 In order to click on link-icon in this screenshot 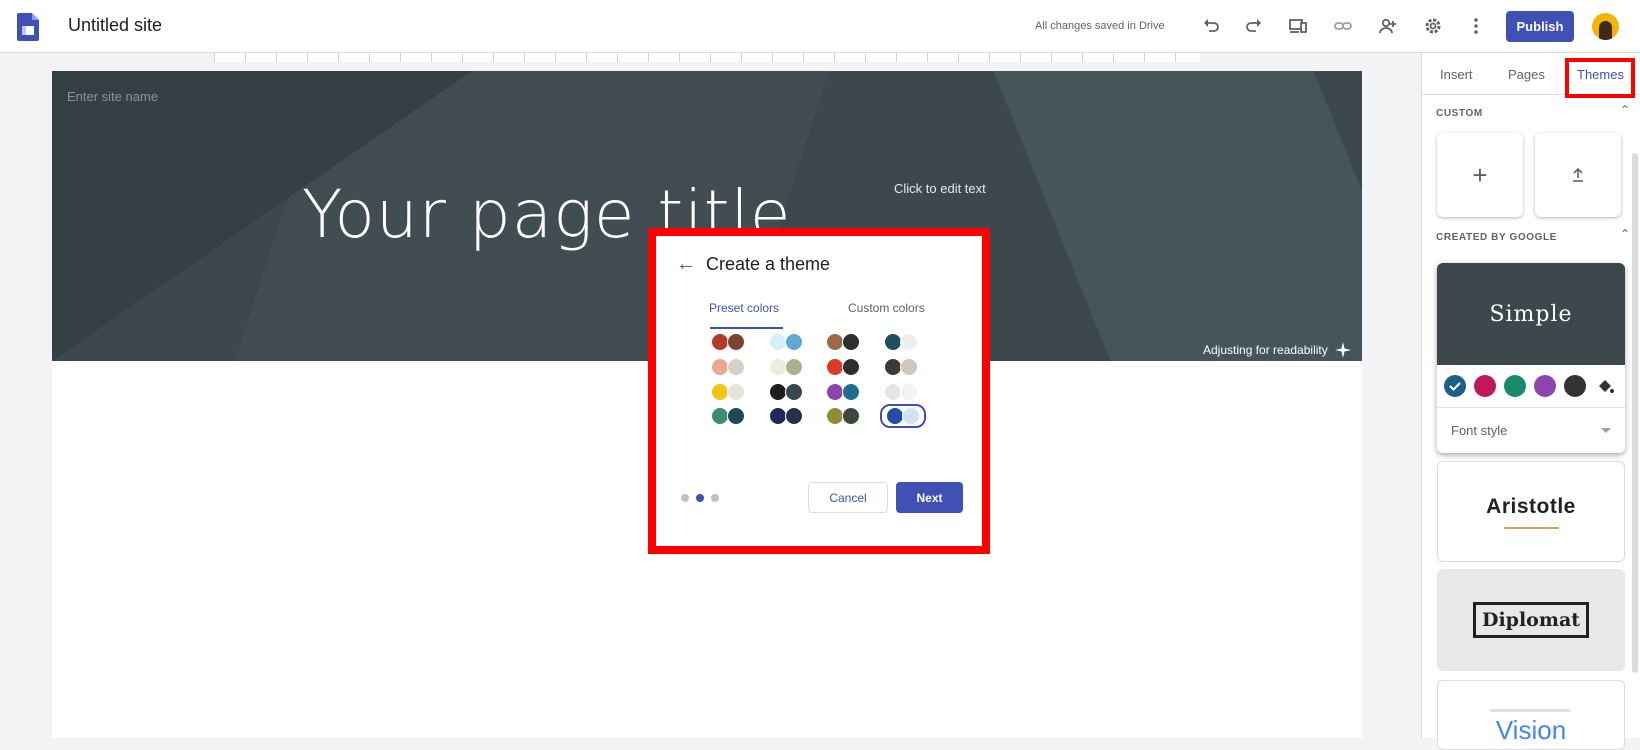, I will do `click(1343, 26)`.